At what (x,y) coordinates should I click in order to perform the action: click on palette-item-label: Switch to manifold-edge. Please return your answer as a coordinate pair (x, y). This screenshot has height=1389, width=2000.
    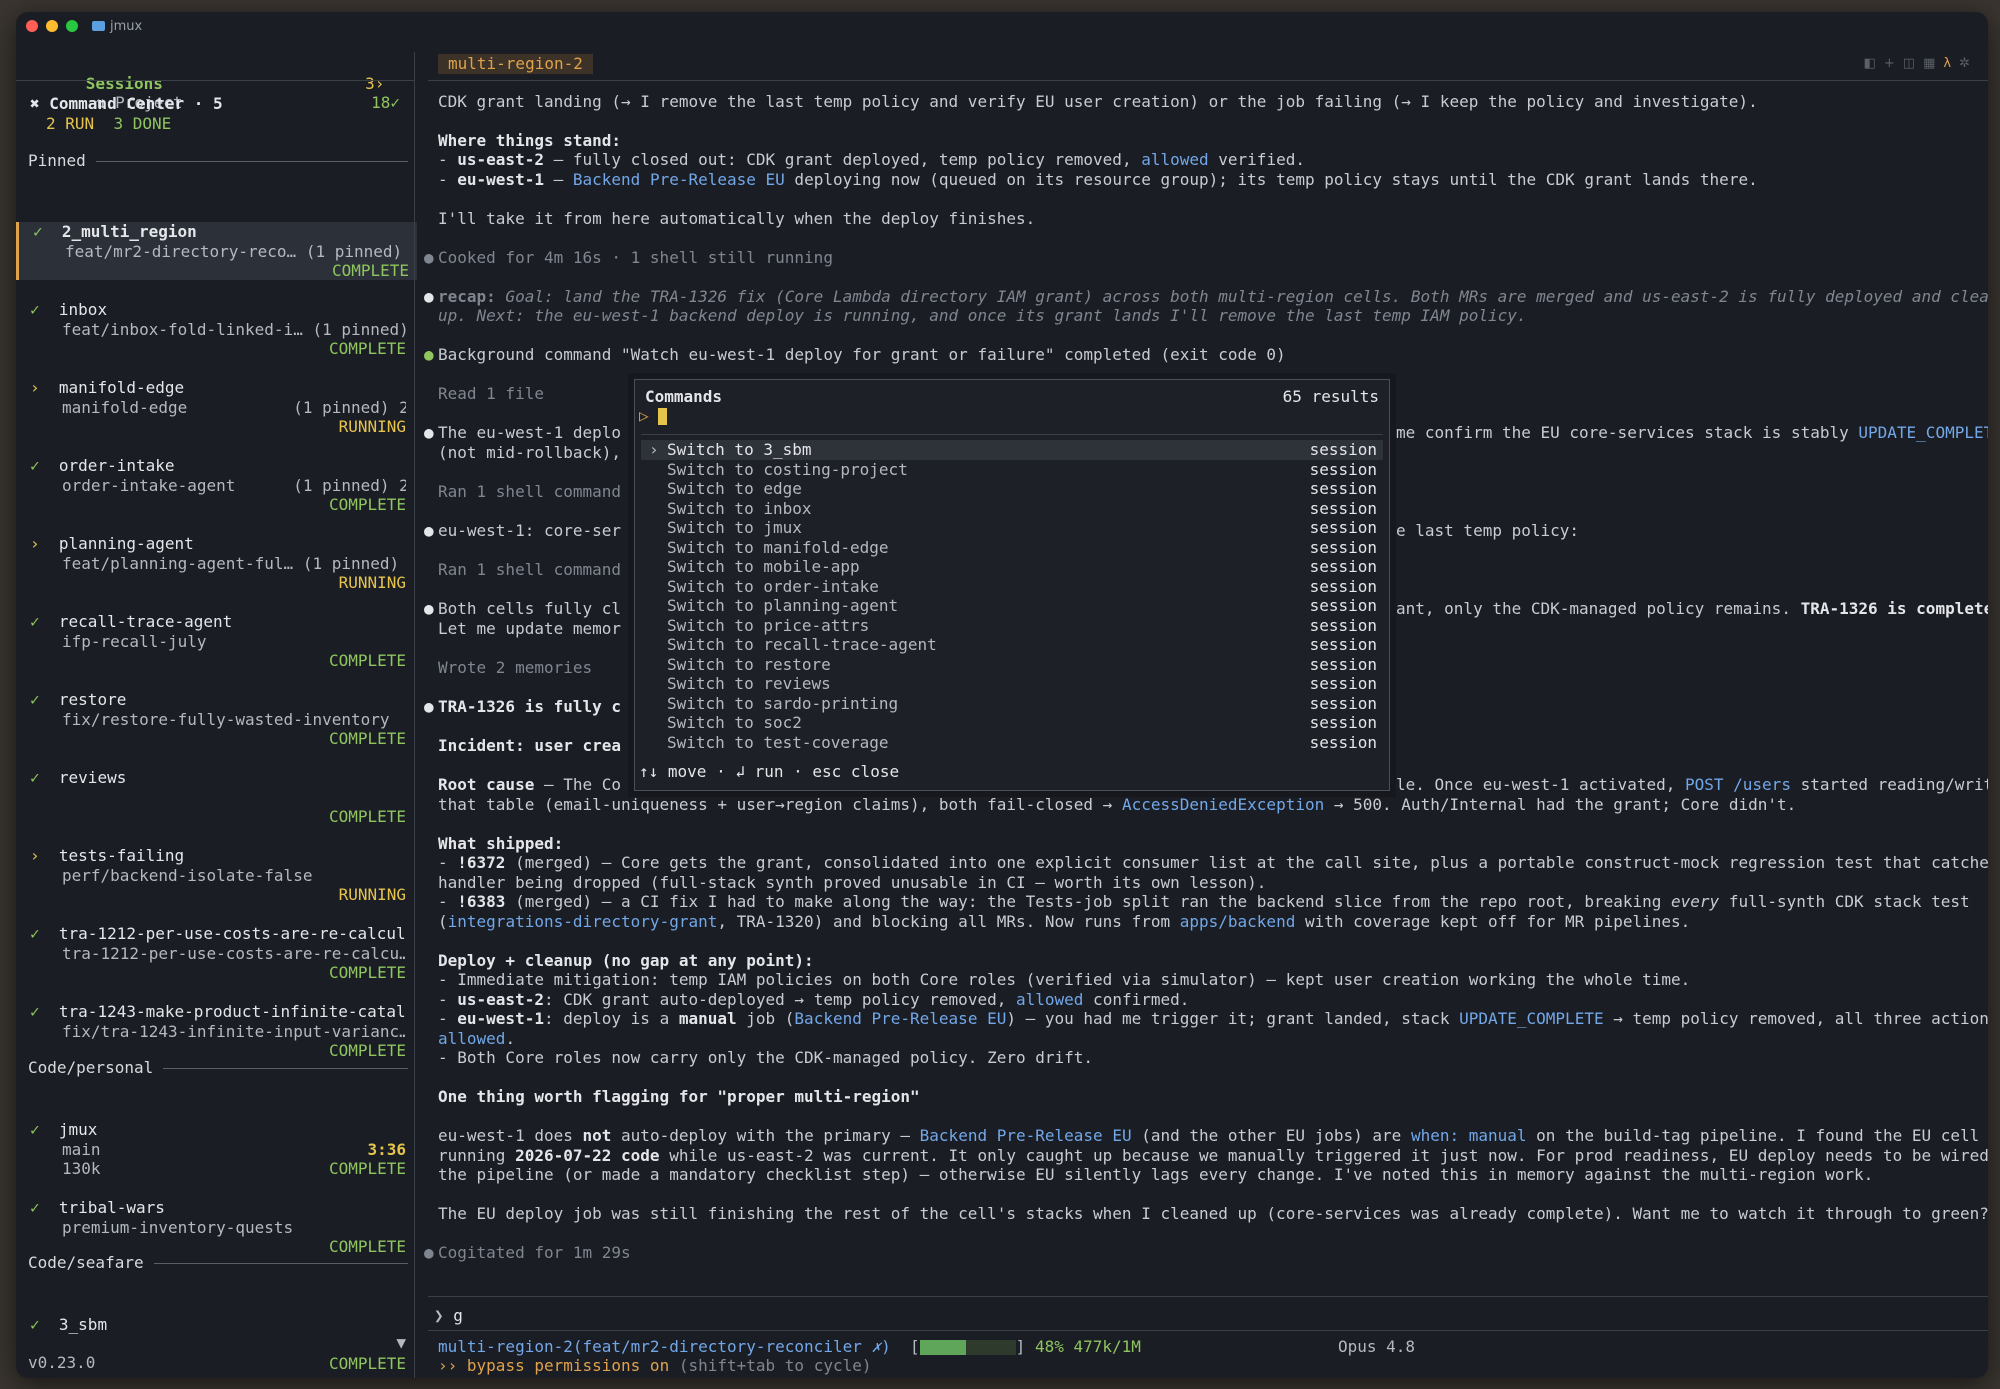
    Looking at the image, I should click on (778, 547).